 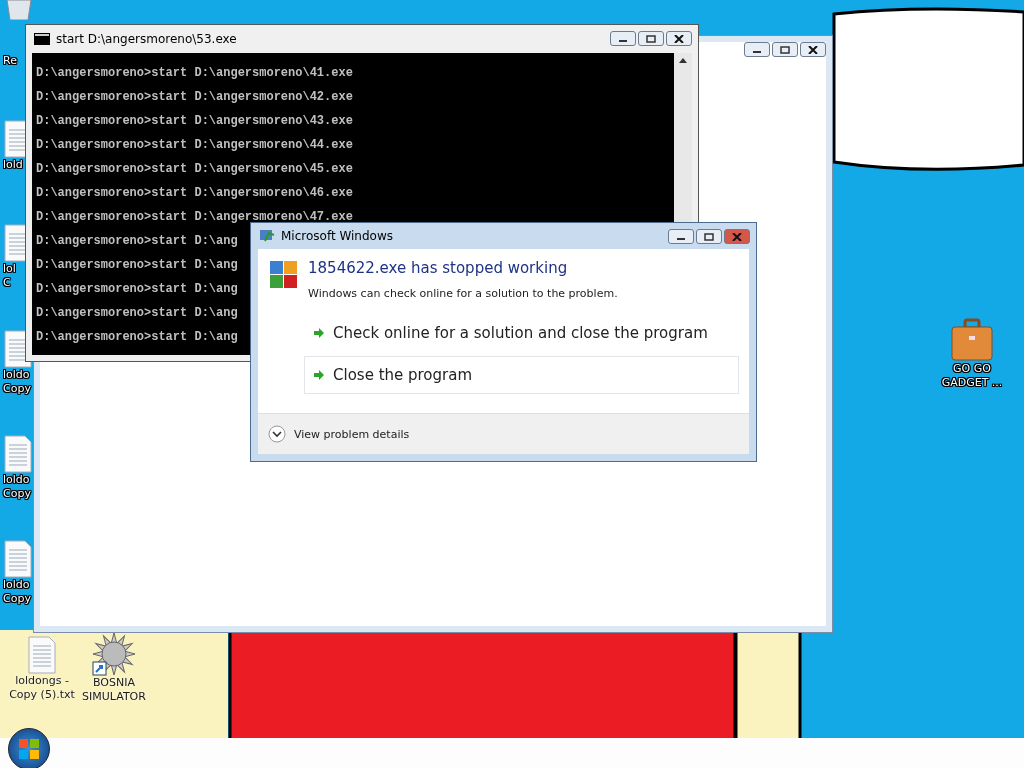 I want to click on briefcase-icon, so click(x=972, y=340).